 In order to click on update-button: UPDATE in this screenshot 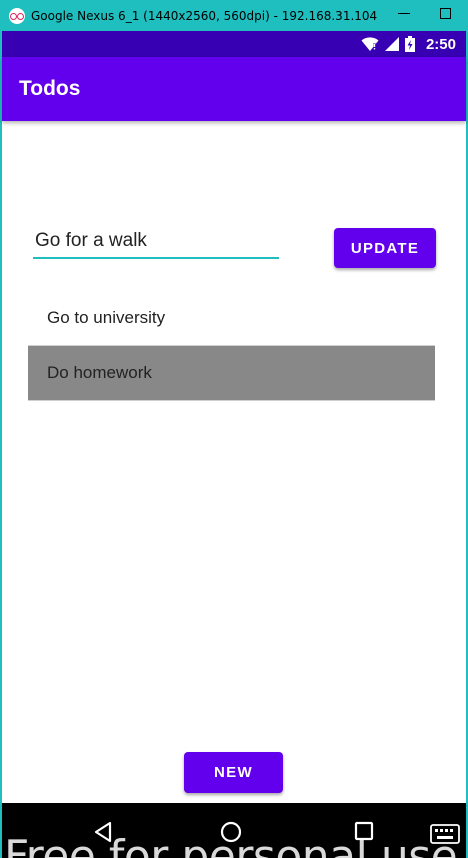, I will do `click(385, 248)`.